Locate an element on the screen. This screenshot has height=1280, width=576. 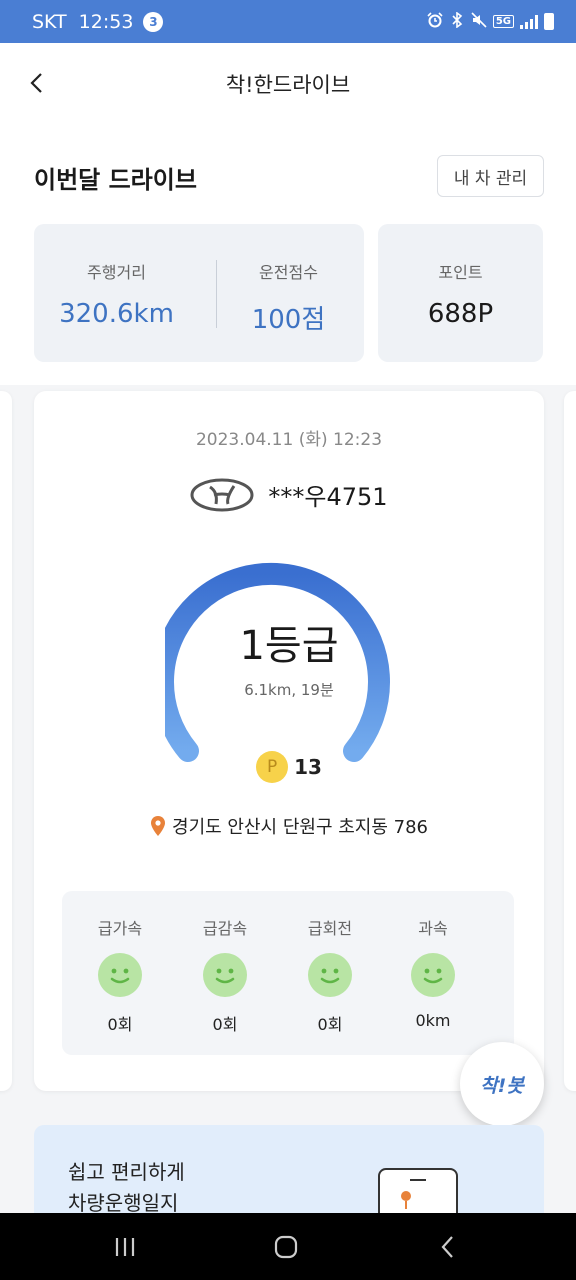
trip-location: 경기도 안산시 단원구 초지동 786 is located at coordinates (289, 826).